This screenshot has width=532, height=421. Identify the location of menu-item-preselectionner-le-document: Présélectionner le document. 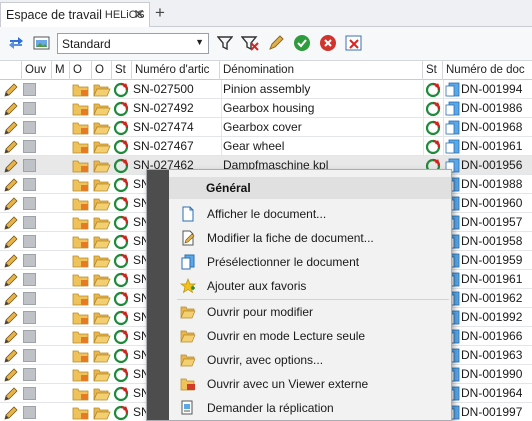
(310, 262).